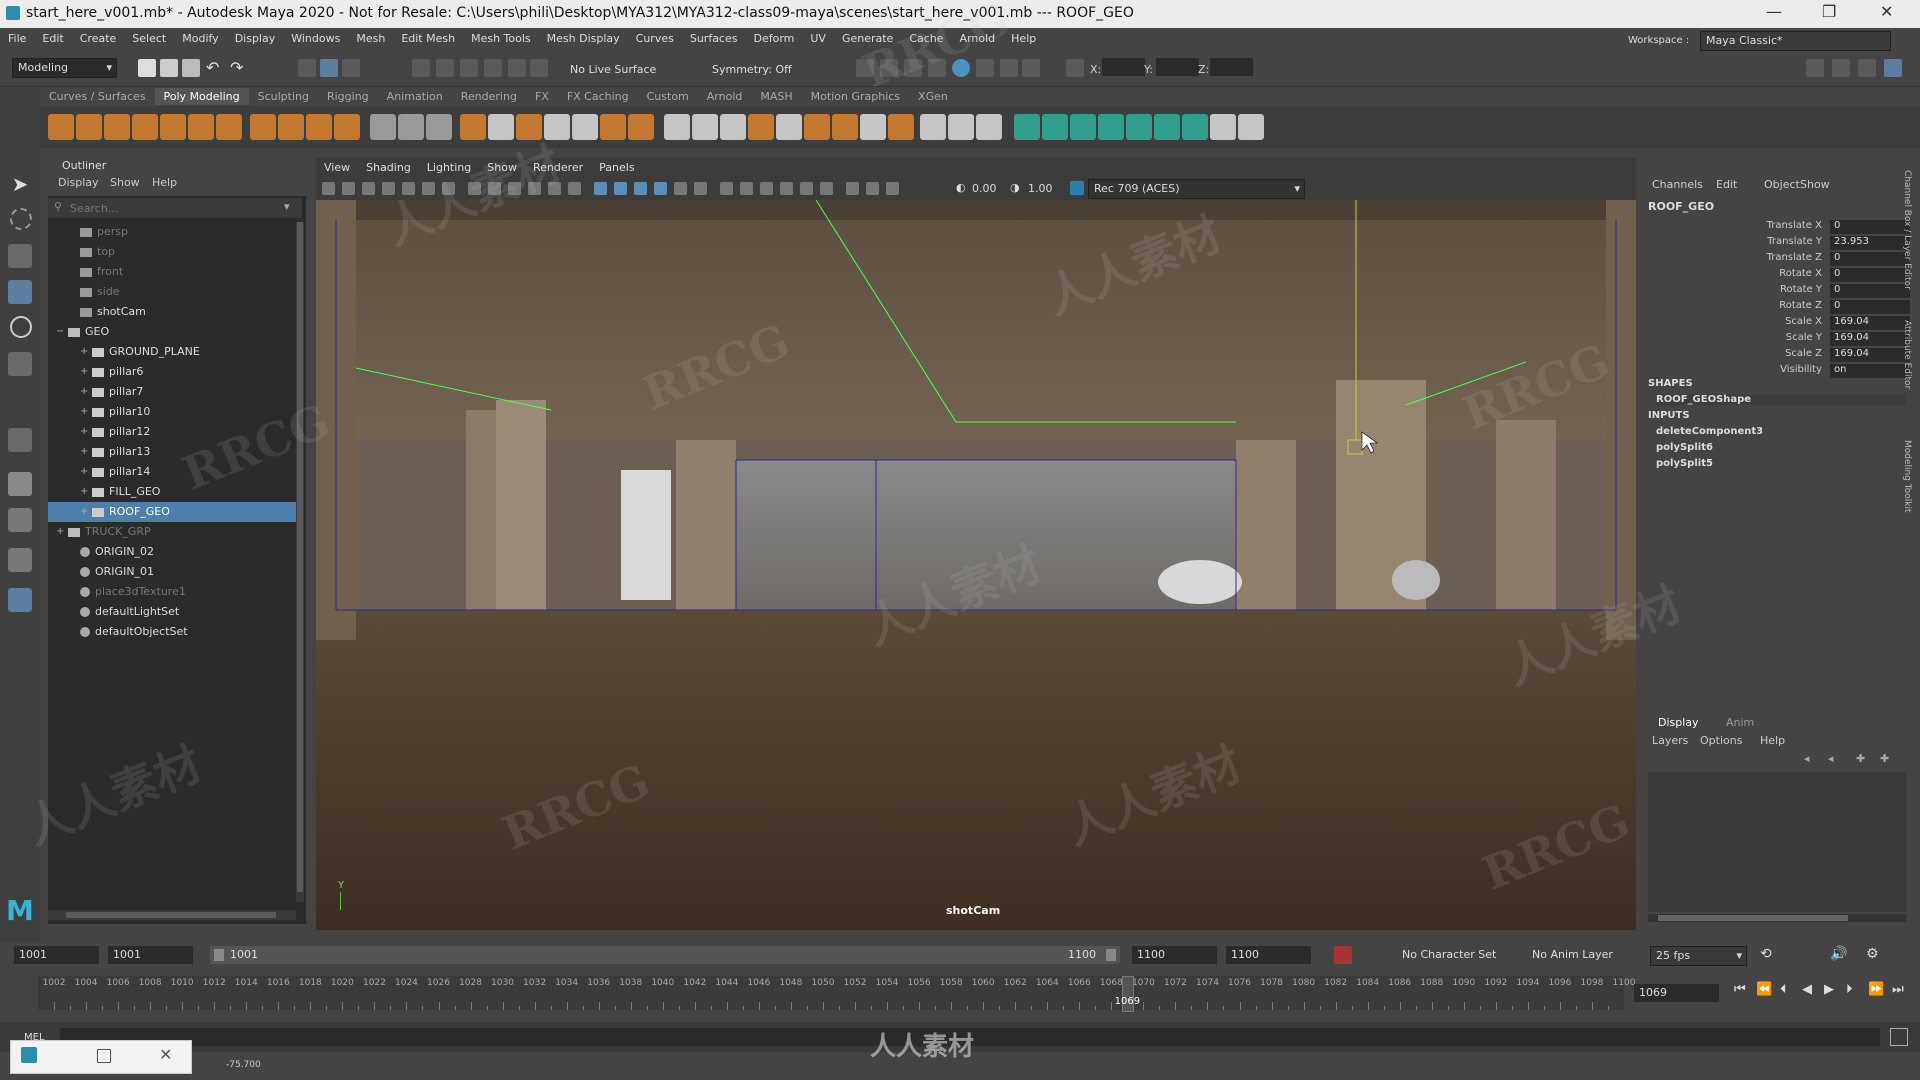 The width and height of the screenshot is (1920, 1080). Describe the element at coordinates (255, 36) in the screenshot. I see `menu-display: Display` at that location.